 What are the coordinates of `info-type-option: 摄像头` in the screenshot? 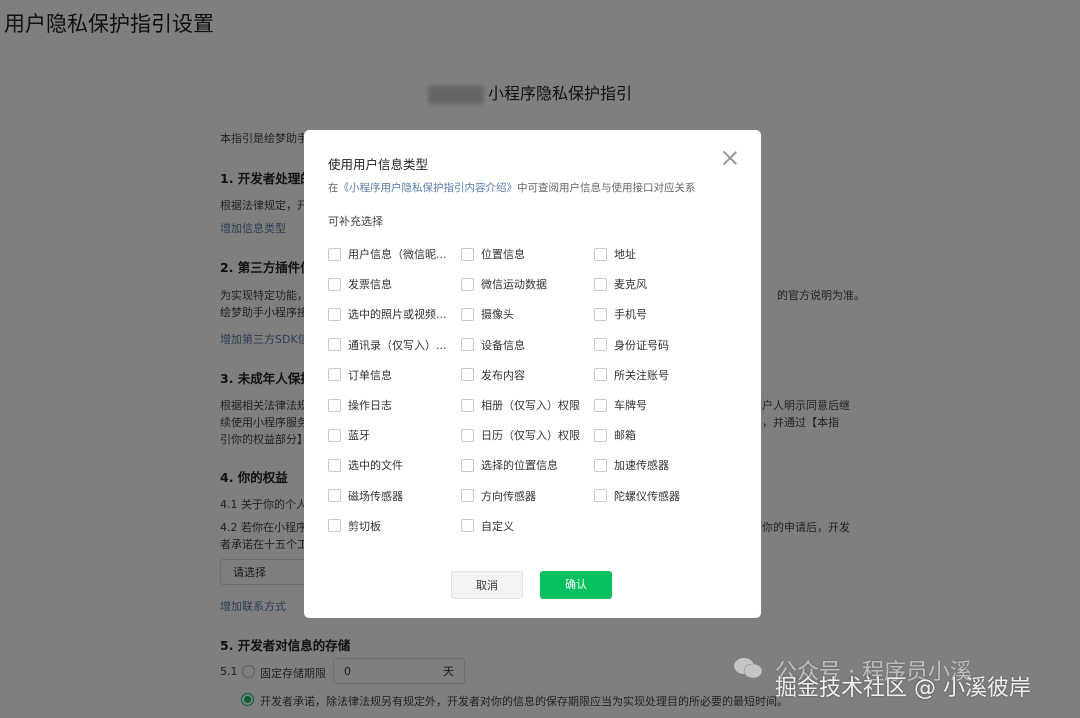 It's located at (487, 314).